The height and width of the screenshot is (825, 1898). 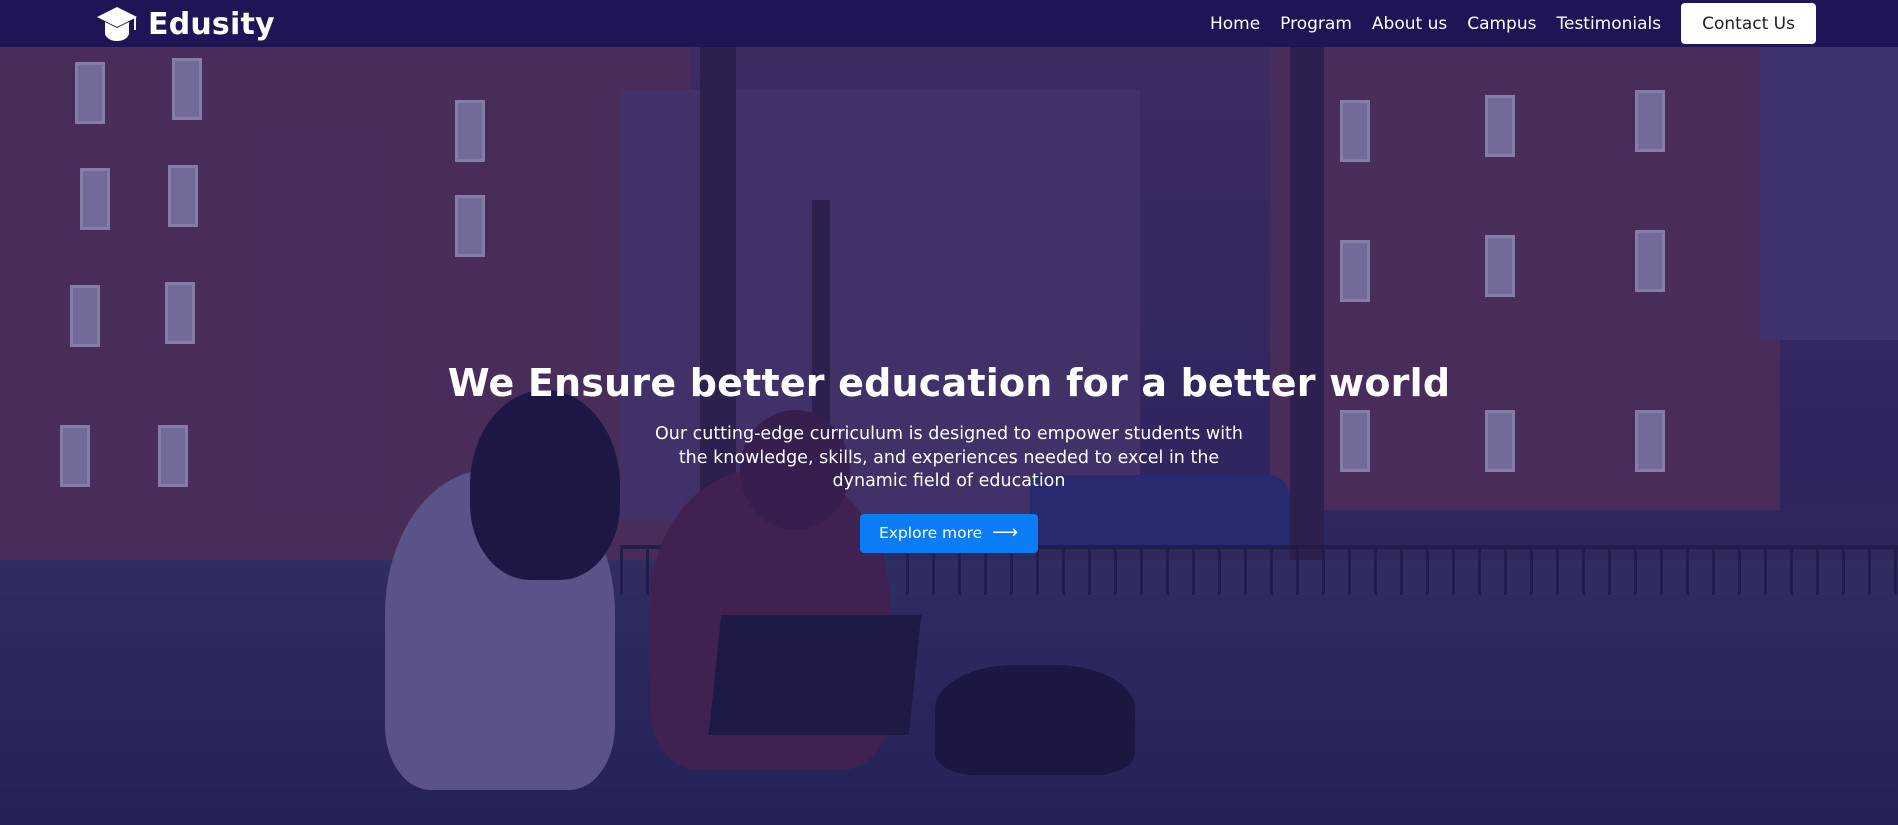 What do you see at coordinates (211, 24) in the screenshot?
I see `brand-name: Edusity` at bounding box center [211, 24].